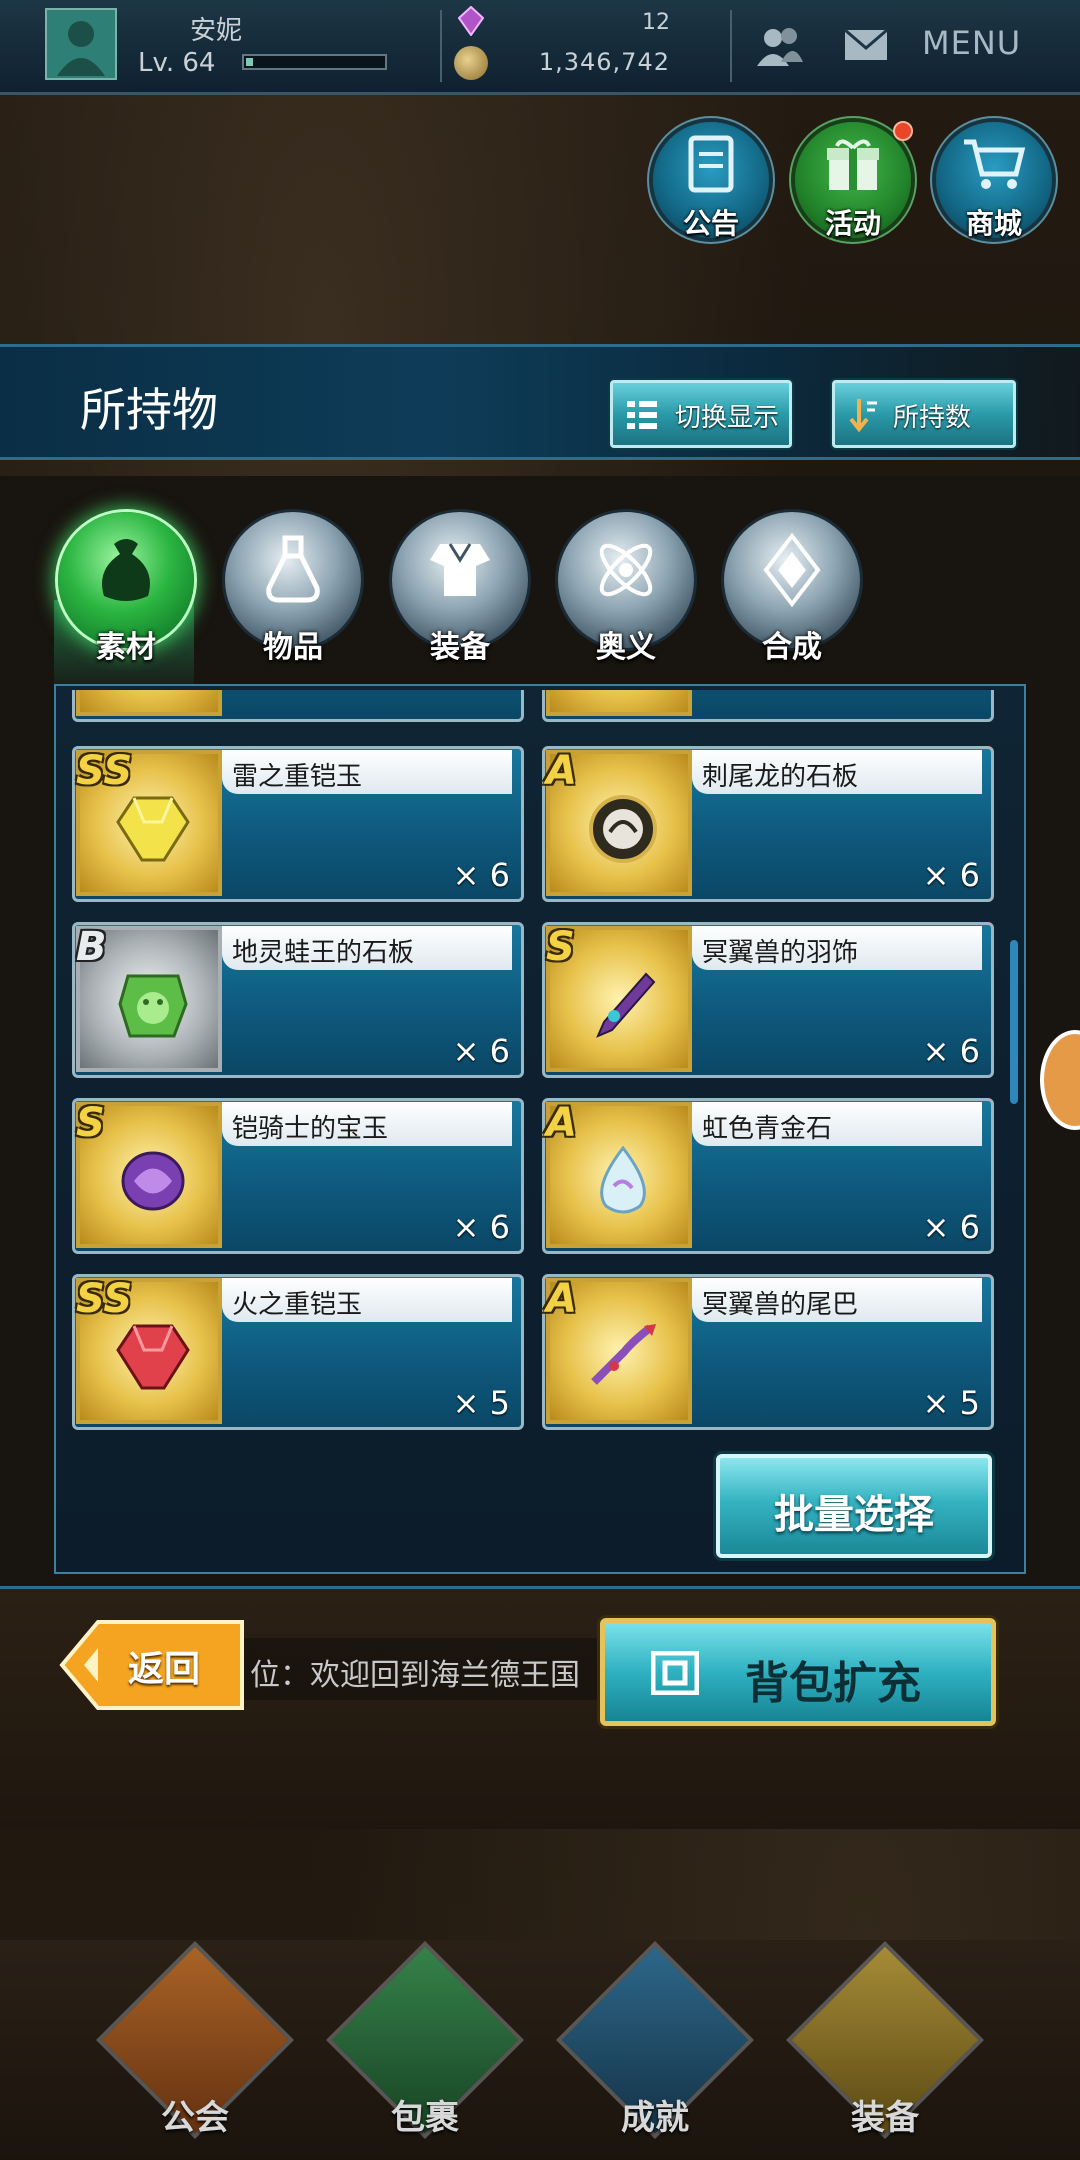 The image size is (1080, 2160). What do you see at coordinates (81, 44) in the screenshot?
I see `avatar` at bounding box center [81, 44].